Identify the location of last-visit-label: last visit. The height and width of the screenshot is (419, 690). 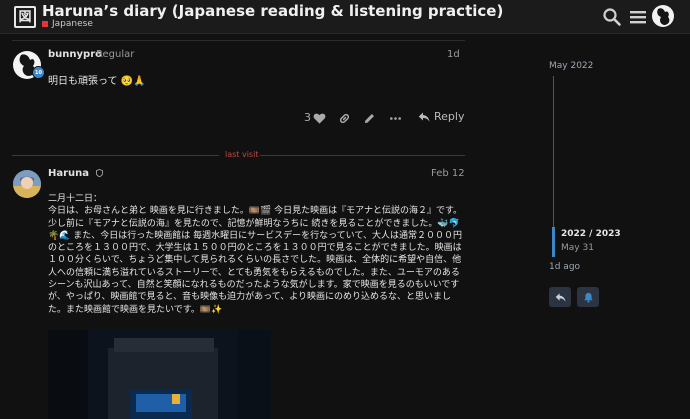
(242, 154).